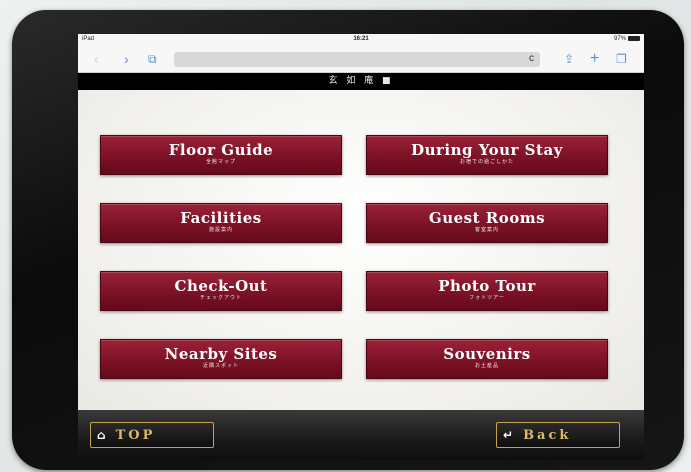 The width and height of the screenshot is (691, 472). Describe the element at coordinates (487, 298) in the screenshot. I see `photo-tour-sublabel: フォトツアー` at that location.